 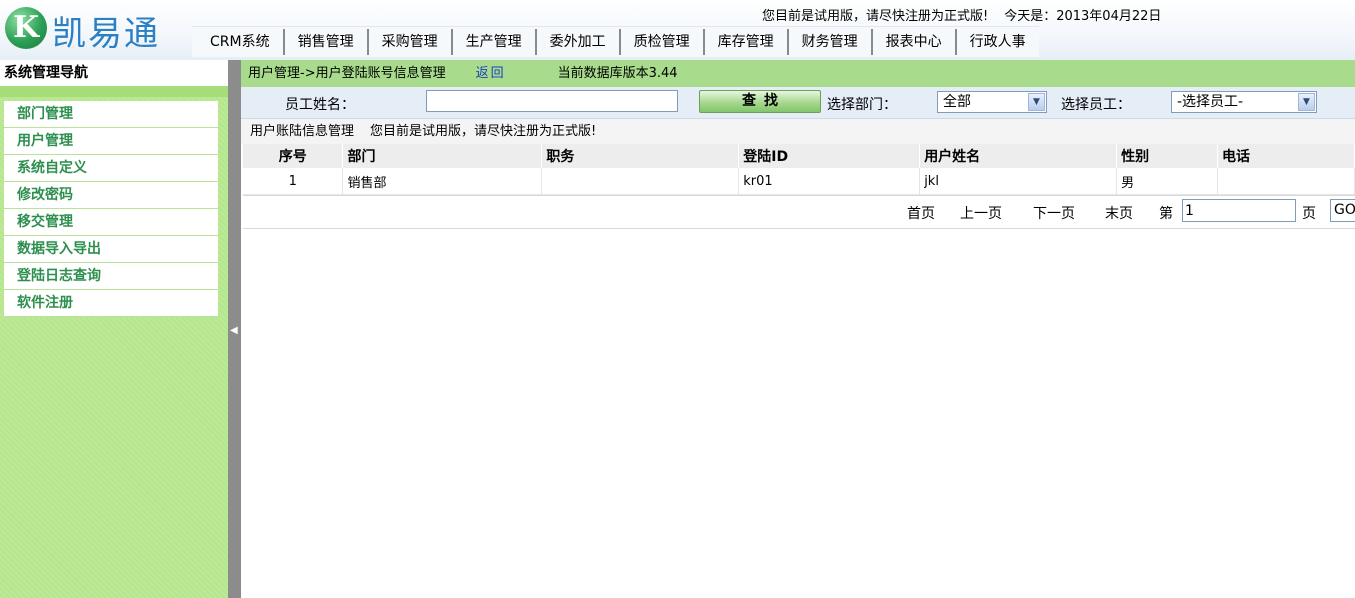 I want to click on table-row: 1 销售部 kr01 jkl 男, so click(x=799, y=181).